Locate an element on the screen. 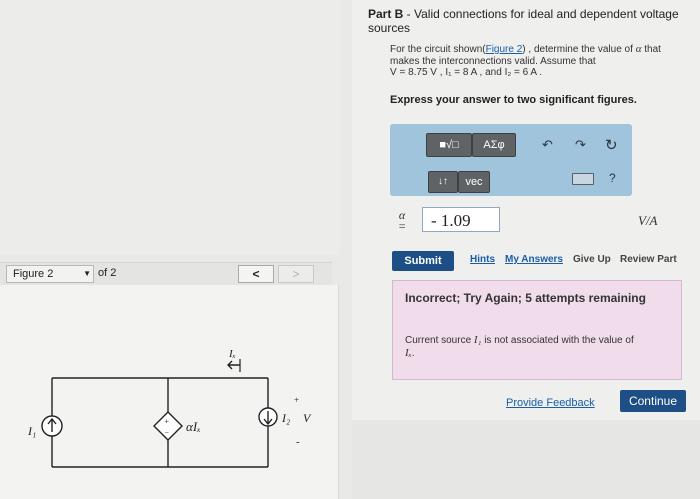  figure-select-value: Figure 2 is located at coordinates (33, 274).